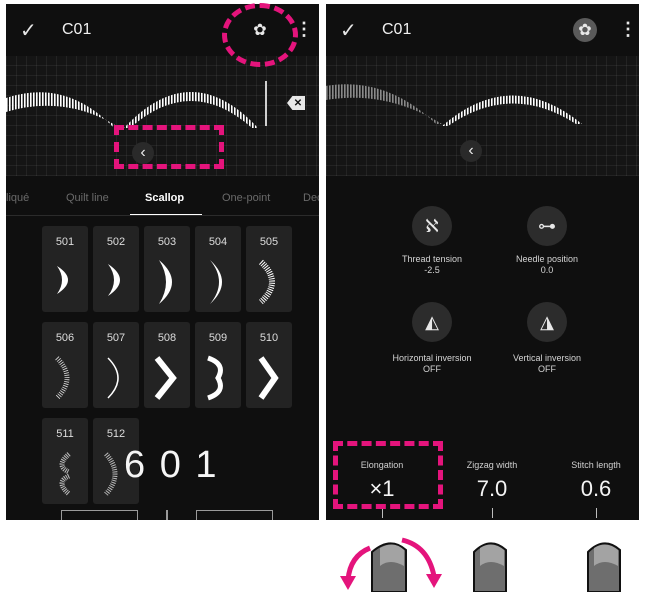 The width and height of the screenshot is (645, 593). What do you see at coordinates (116, 434) in the screenshot?
I see `pattern-number: 512` at bounding box center [116, 434].